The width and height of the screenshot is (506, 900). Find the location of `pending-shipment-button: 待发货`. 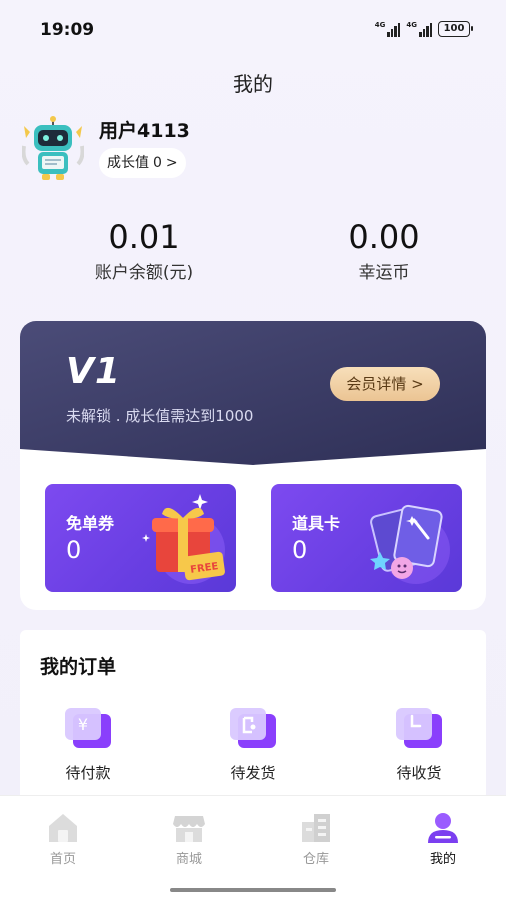

pending-shipment-button: 待发货 is located at coordinates (253, 744).